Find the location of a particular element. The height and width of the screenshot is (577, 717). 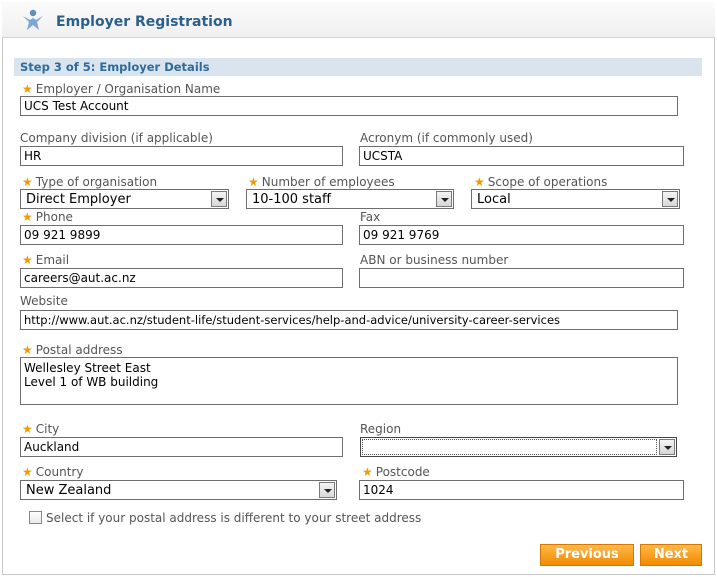

scope-select: Local is located at coordinates (575, 199).